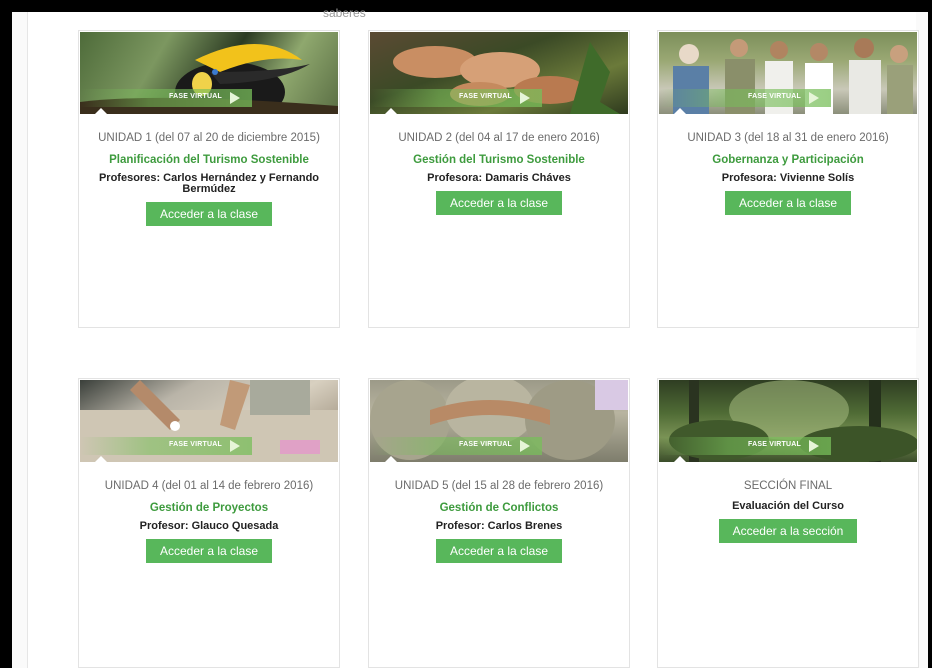 The height and width of the screenshot is (668, 932). Describe the element at coordinates (499, 486) in the screenshot. I see `unit-dates: UNIDAD 5 (del 15 al 28 de febrero 2016)` at that location.